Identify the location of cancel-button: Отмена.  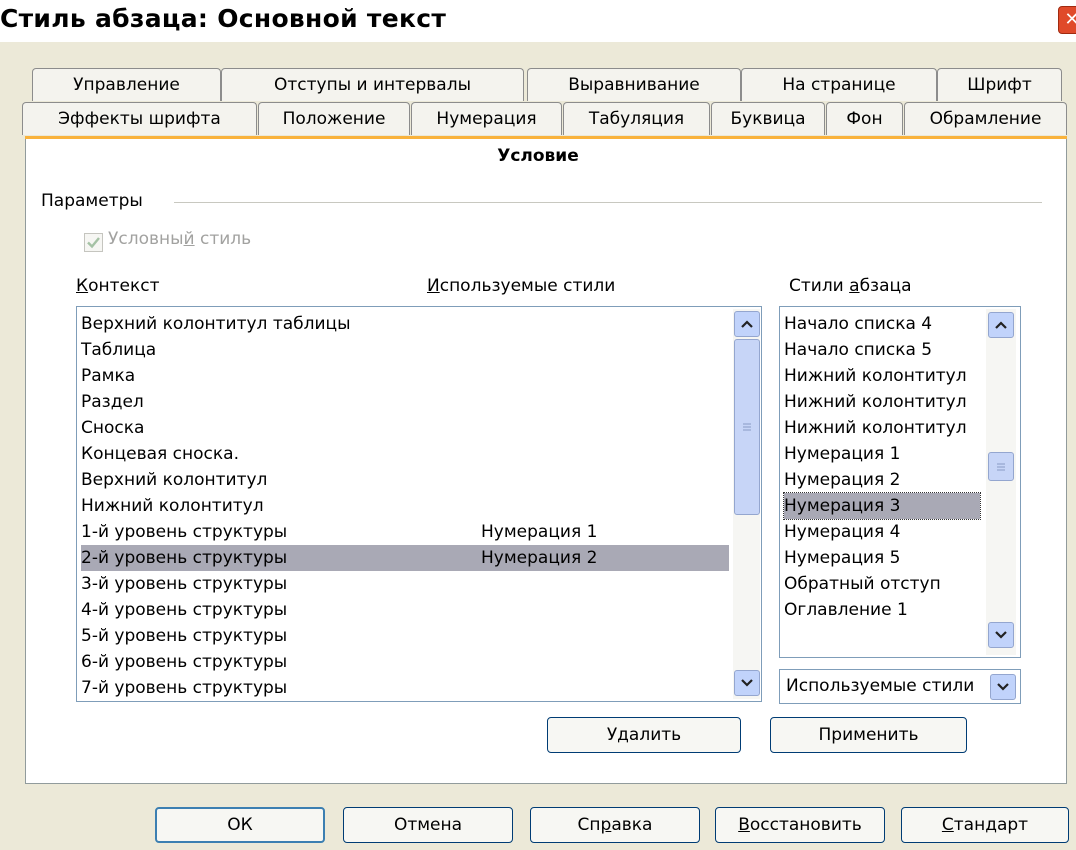
(428, 825).